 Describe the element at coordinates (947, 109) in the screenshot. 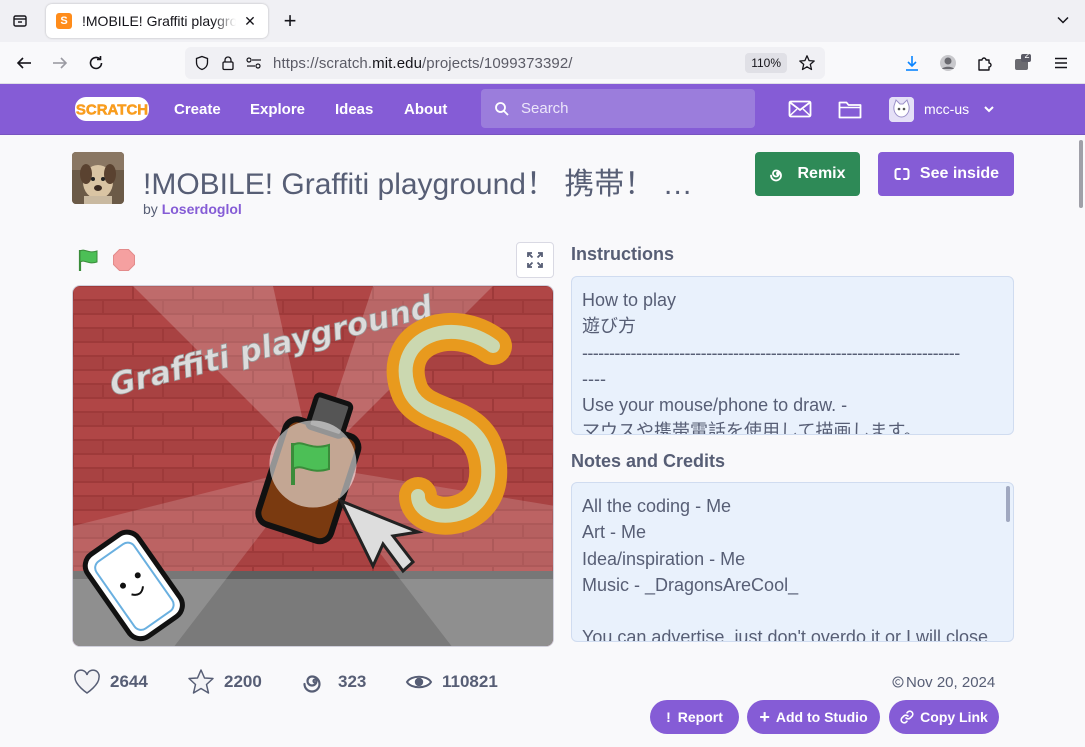

I see `username: mcc-us` at that location.